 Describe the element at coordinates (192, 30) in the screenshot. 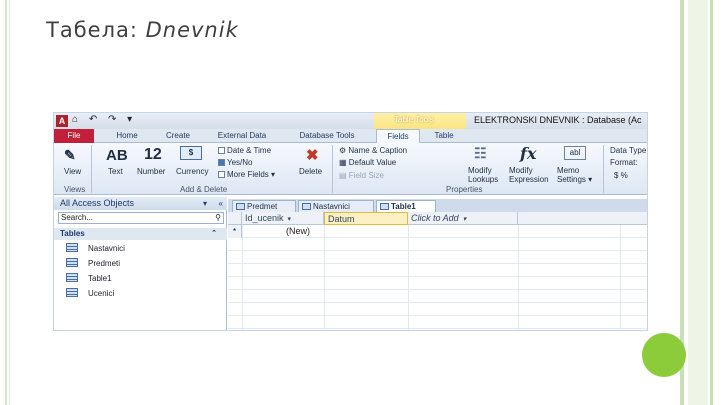

I see `slide-title-italic: Dnevnik` at that location.